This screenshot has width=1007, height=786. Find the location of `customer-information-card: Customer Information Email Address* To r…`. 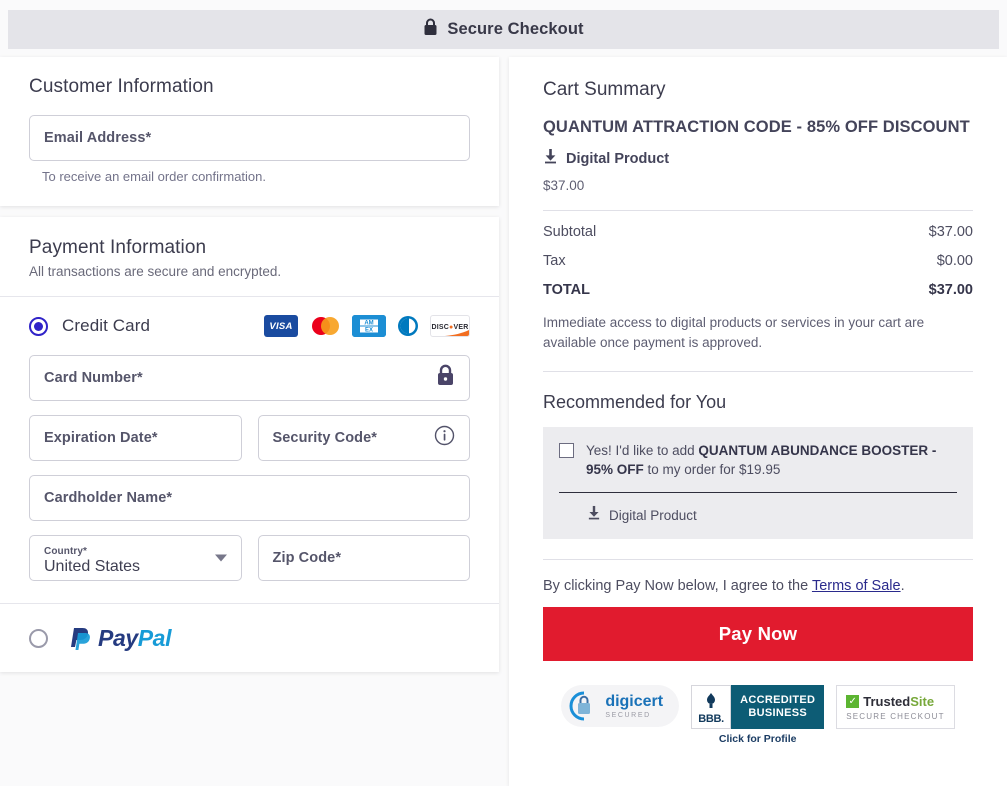

customer-information-card: Customer Information Email Address* To r… is located at coordinates (249, 131).